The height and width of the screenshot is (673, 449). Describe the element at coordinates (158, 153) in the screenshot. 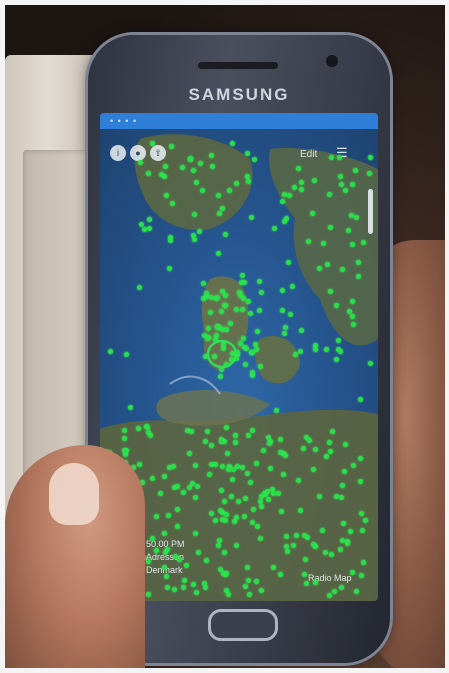

I see `share-icon: ⇧` at that location.